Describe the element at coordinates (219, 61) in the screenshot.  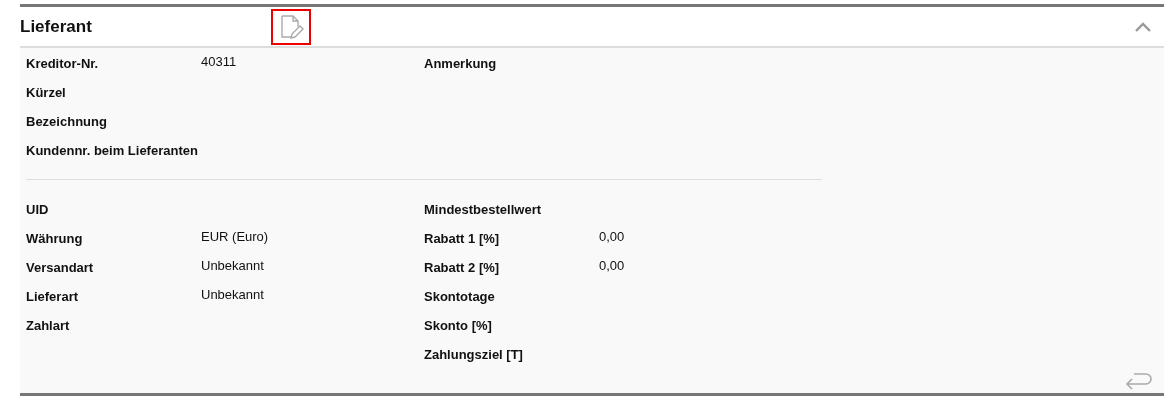
I see `field-value: 40311` at that location.